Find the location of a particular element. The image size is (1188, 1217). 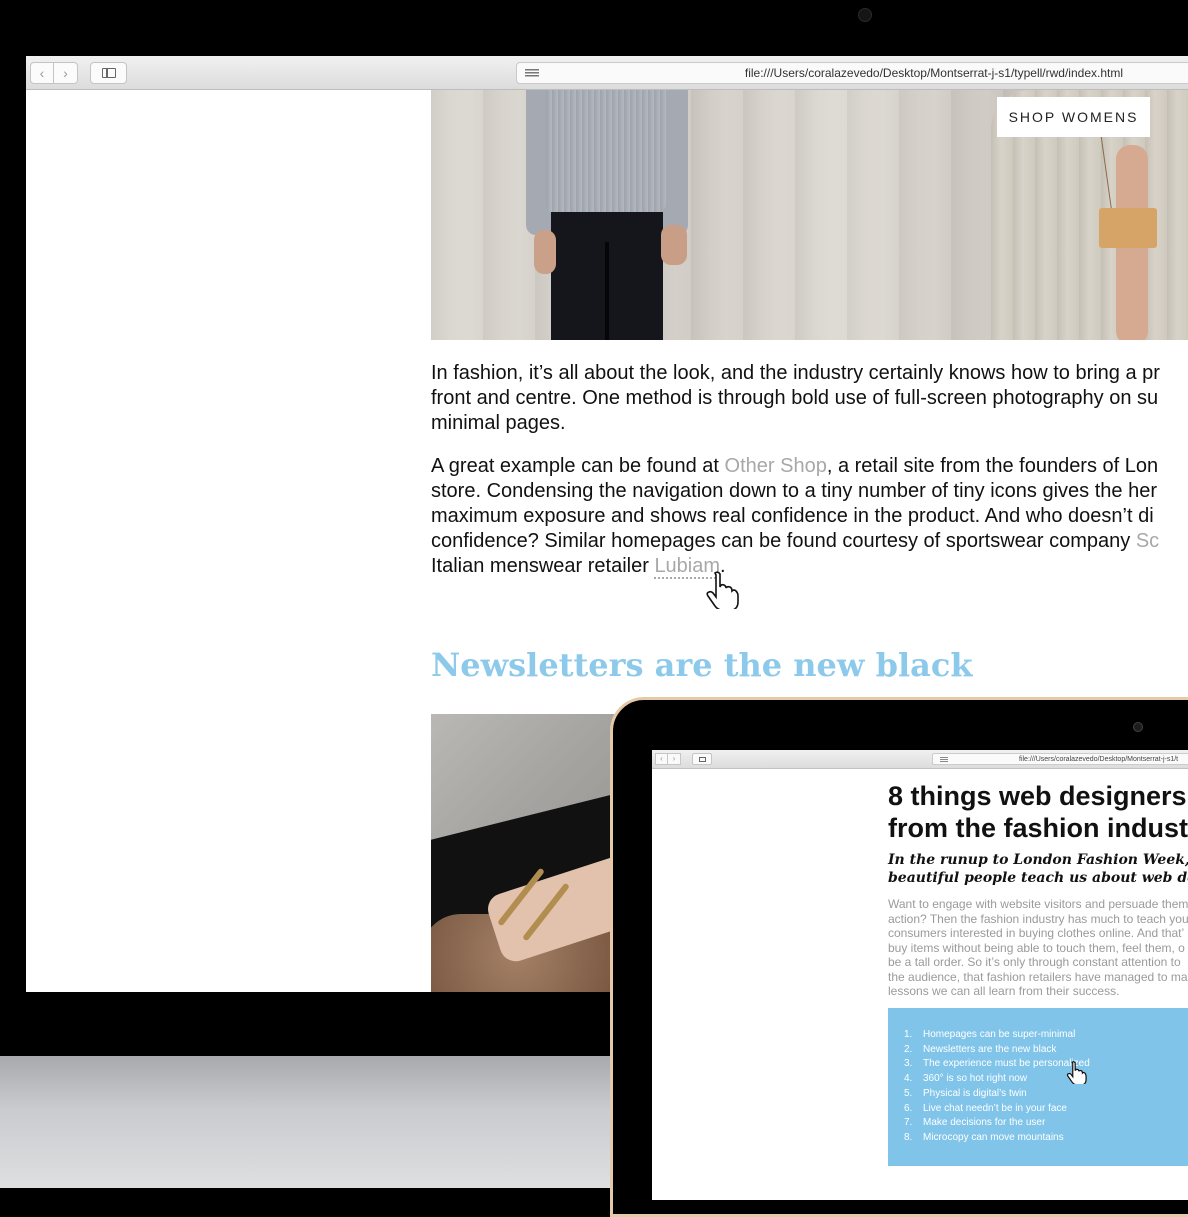

toc-number: 6. is located at coordinates (908, 1108).